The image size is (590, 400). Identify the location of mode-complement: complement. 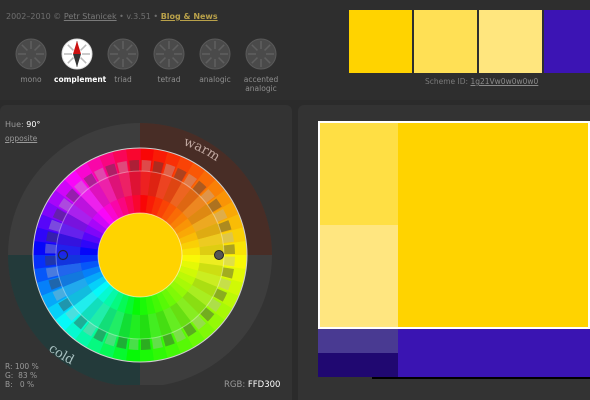
(80, 61).